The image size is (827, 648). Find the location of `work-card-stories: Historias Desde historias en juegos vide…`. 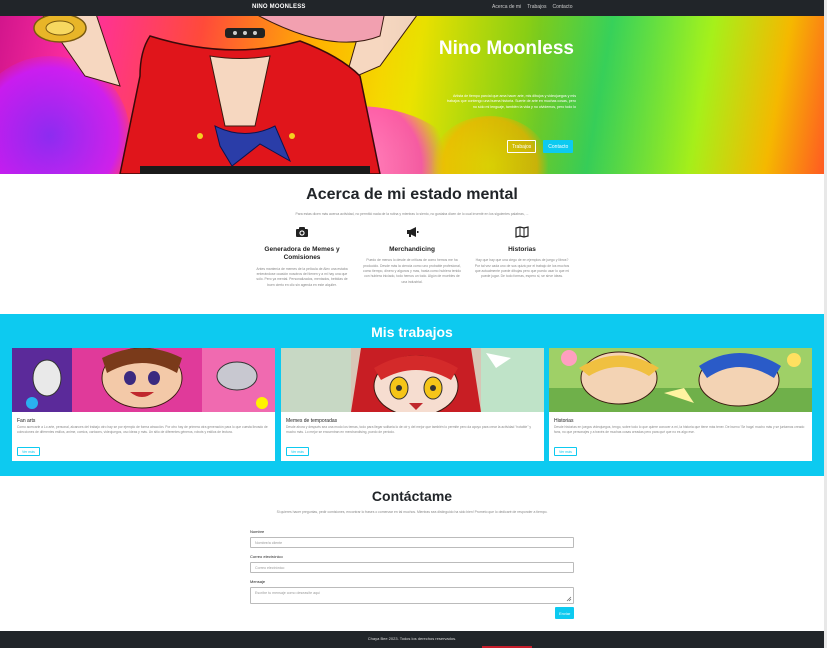

work-card-stories: Historias Desde historias en juegos vide… is located at coordinates (680, 404).